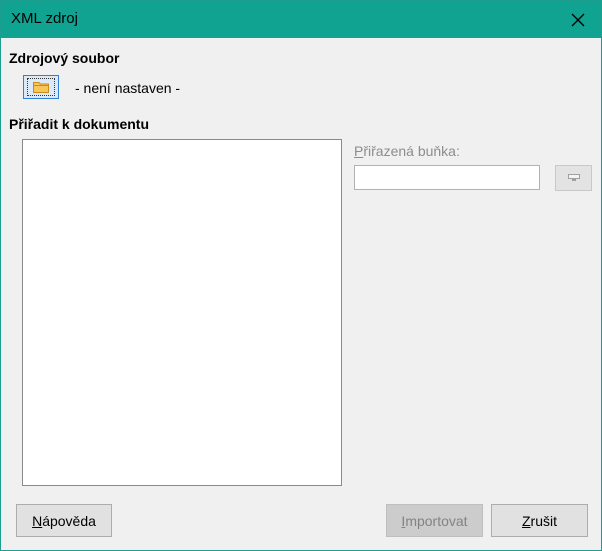 The image size is (602, 551). I want to click on source-file-heading: Zdrojový soubor, so click(64, 58).